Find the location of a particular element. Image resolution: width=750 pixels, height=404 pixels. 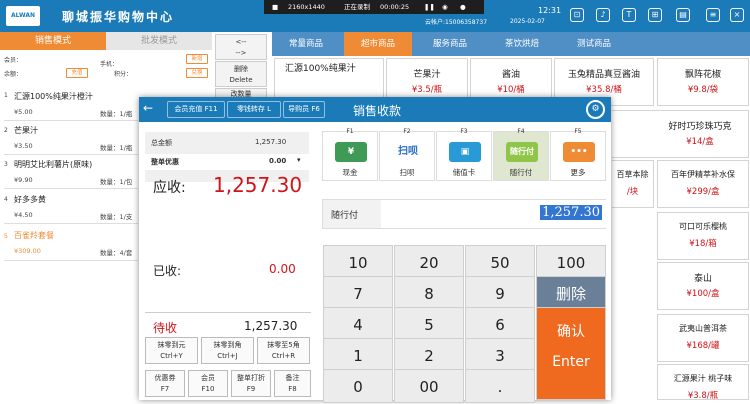

lock-icon: ⊡ is located at coordinates (577, 15).